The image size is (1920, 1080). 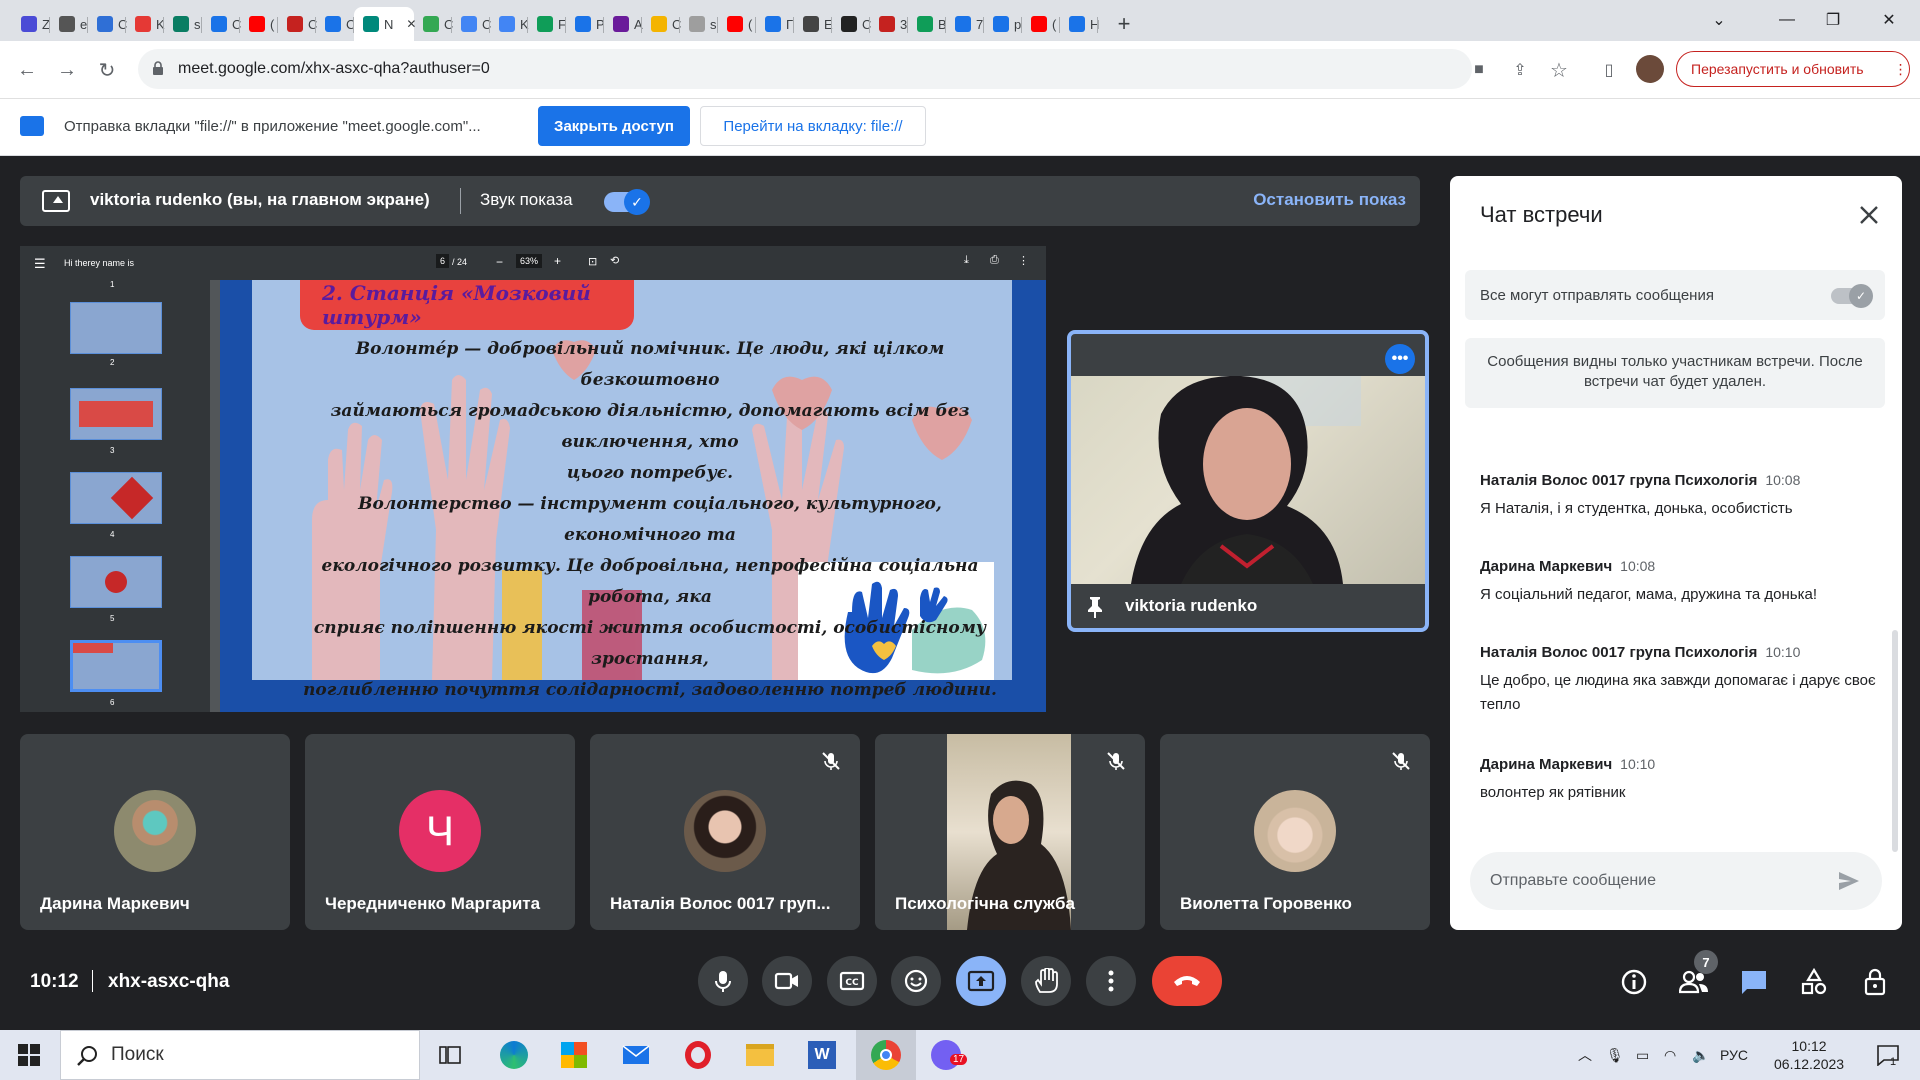 I want to click on tray-clock: 10:12 06.12.2023, so click(x=1809, y=1055).